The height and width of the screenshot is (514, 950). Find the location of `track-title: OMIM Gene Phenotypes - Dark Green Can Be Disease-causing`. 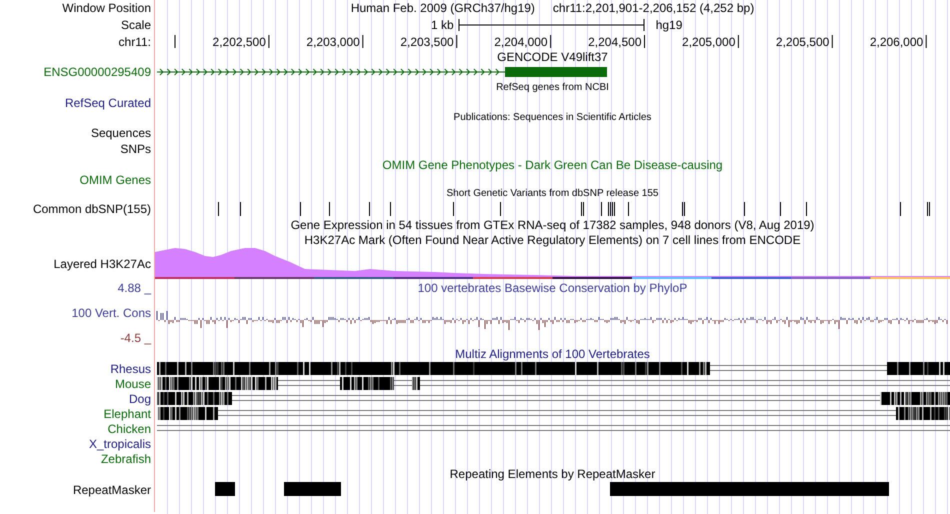

track-title: OMIM Gene Phenotypes - Dark Green Can Be Disease-causing is located at coordinates (552, 164).